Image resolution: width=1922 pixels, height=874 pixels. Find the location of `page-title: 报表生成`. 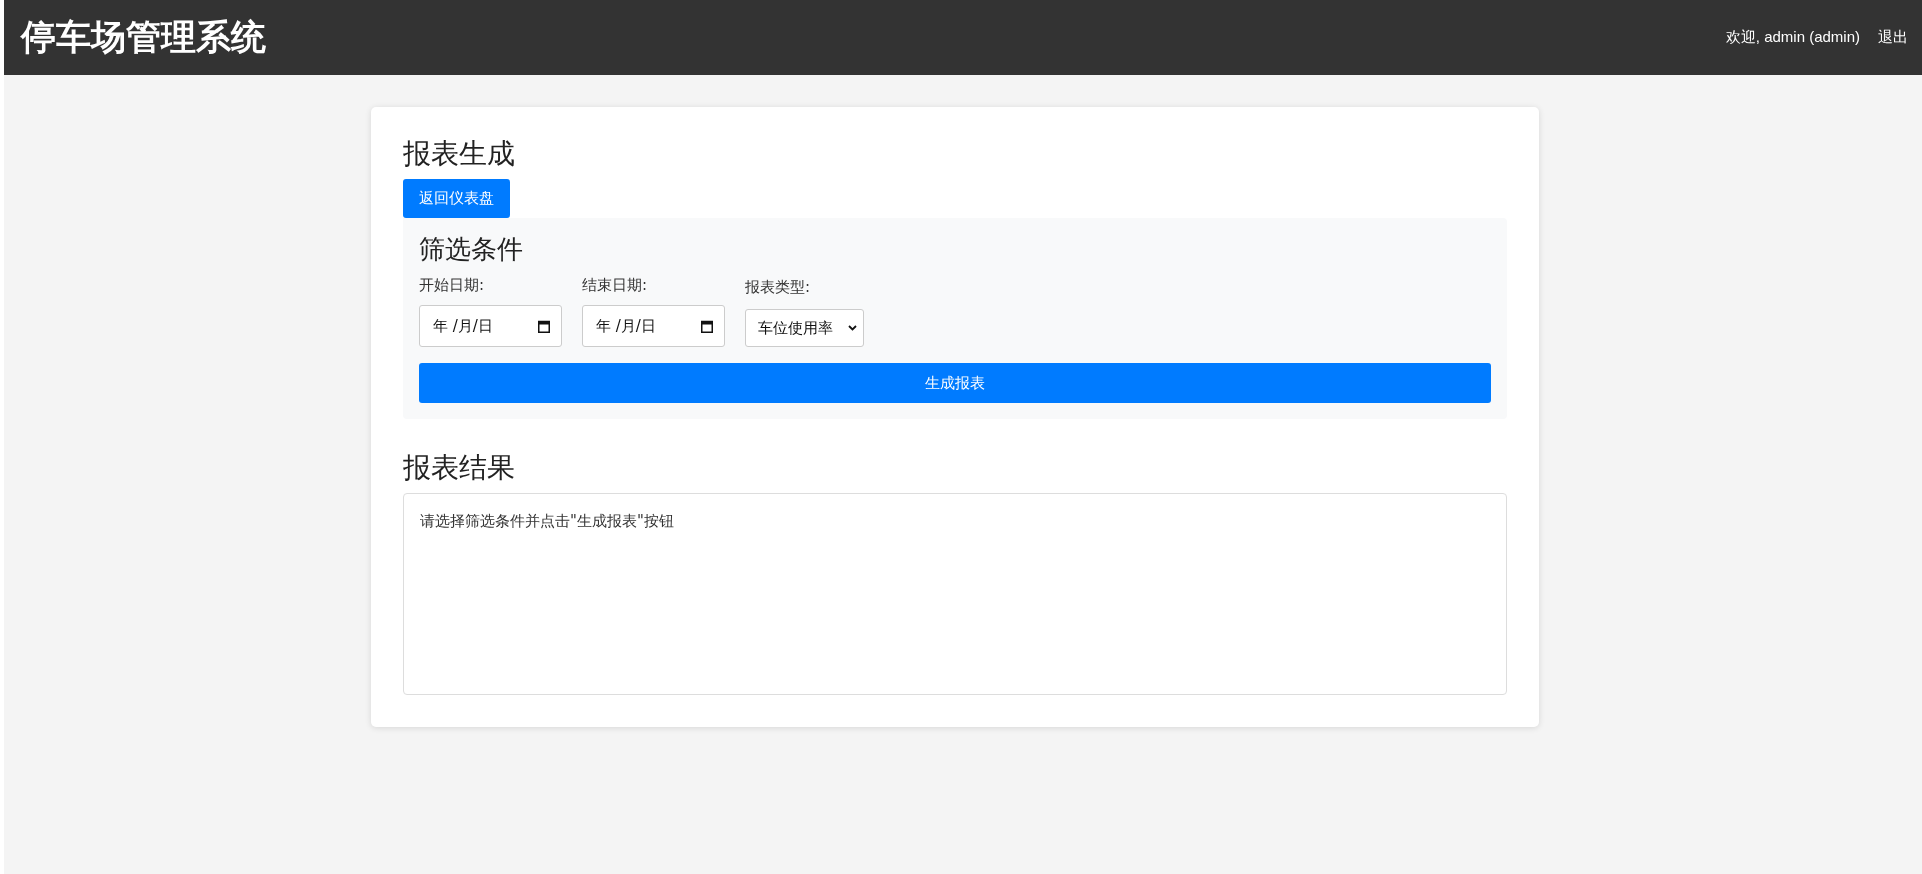

page-title: 报表生成 is located at coordinates (459, 154).